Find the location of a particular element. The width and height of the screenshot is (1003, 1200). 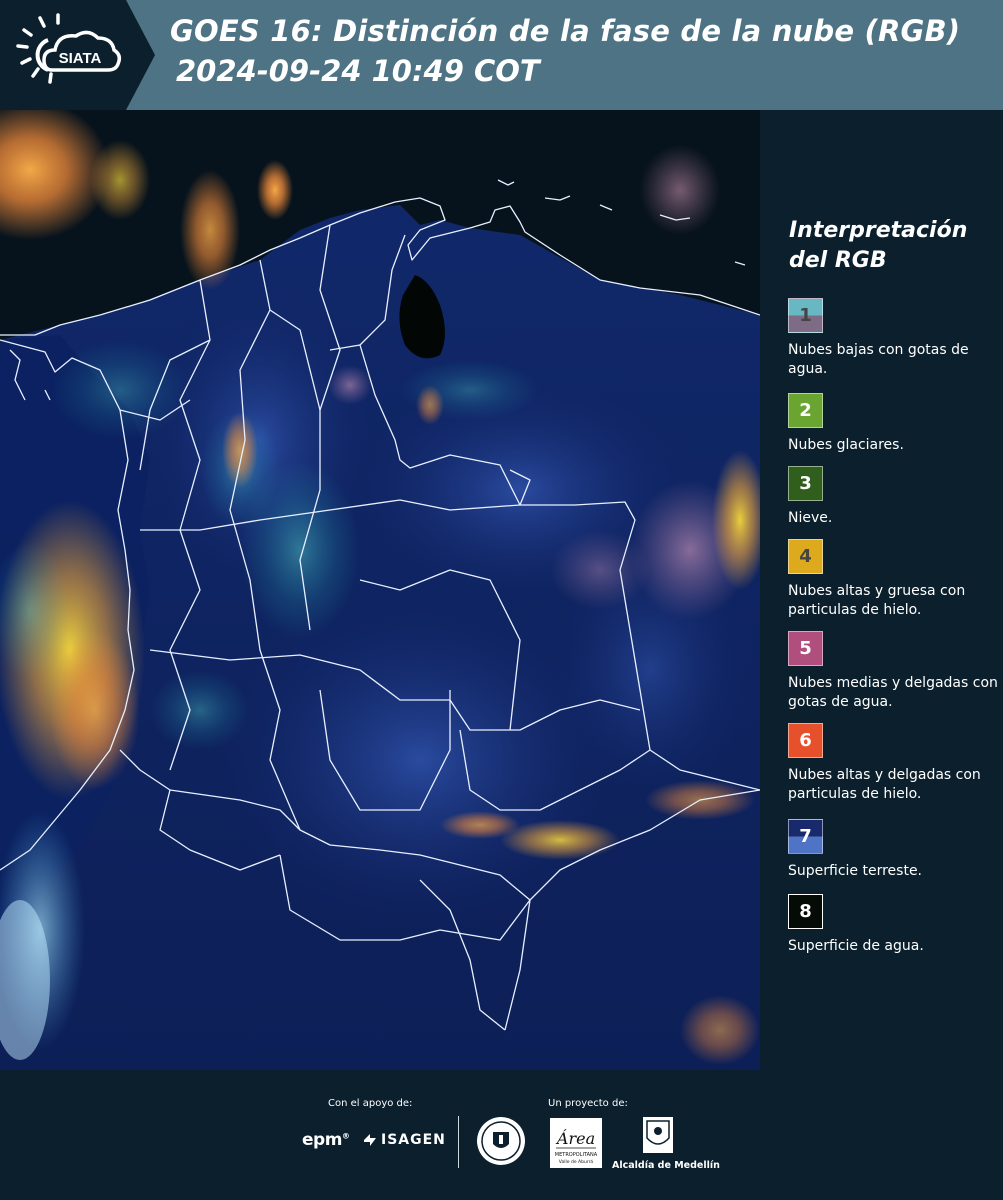

area-logo-sub1: METROPOLITANA is located at coordinates (576, 1155).